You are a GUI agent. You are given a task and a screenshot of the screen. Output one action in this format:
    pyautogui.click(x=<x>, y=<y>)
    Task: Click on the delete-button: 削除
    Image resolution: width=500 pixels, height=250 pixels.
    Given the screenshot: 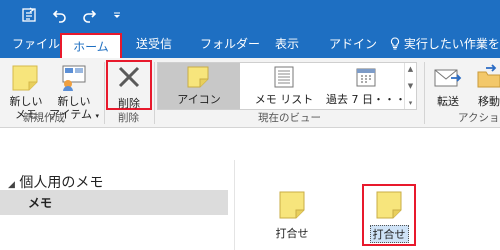 What is the action you would take?
    pyautogui.click(x=129, y=87)
    